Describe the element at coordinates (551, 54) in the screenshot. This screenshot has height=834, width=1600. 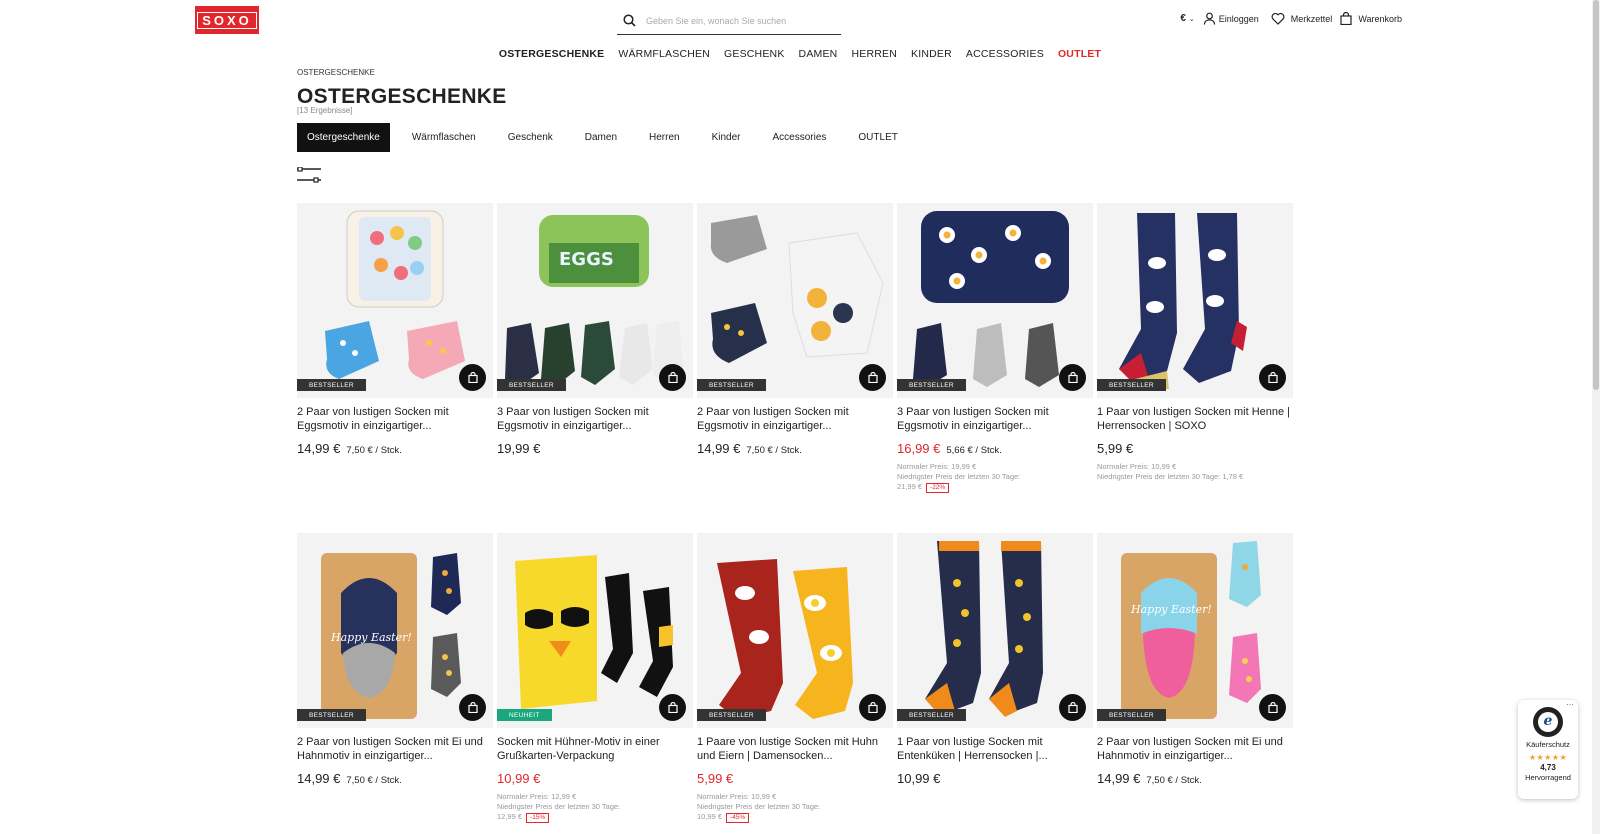
I see `nav-ostergeschenke: OSTERGESCHENKE` at that location.